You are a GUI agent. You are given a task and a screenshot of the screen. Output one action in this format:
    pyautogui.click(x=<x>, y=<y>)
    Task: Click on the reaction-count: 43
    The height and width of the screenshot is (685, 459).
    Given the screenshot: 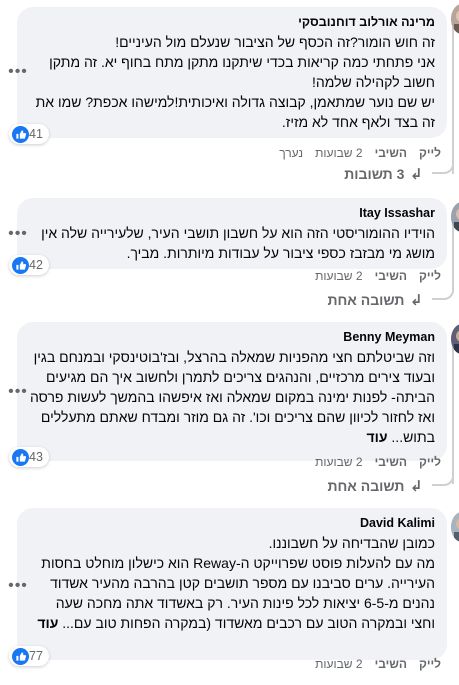 What is the action you would take?
    pyautogui.click(x=29, y=457)
    